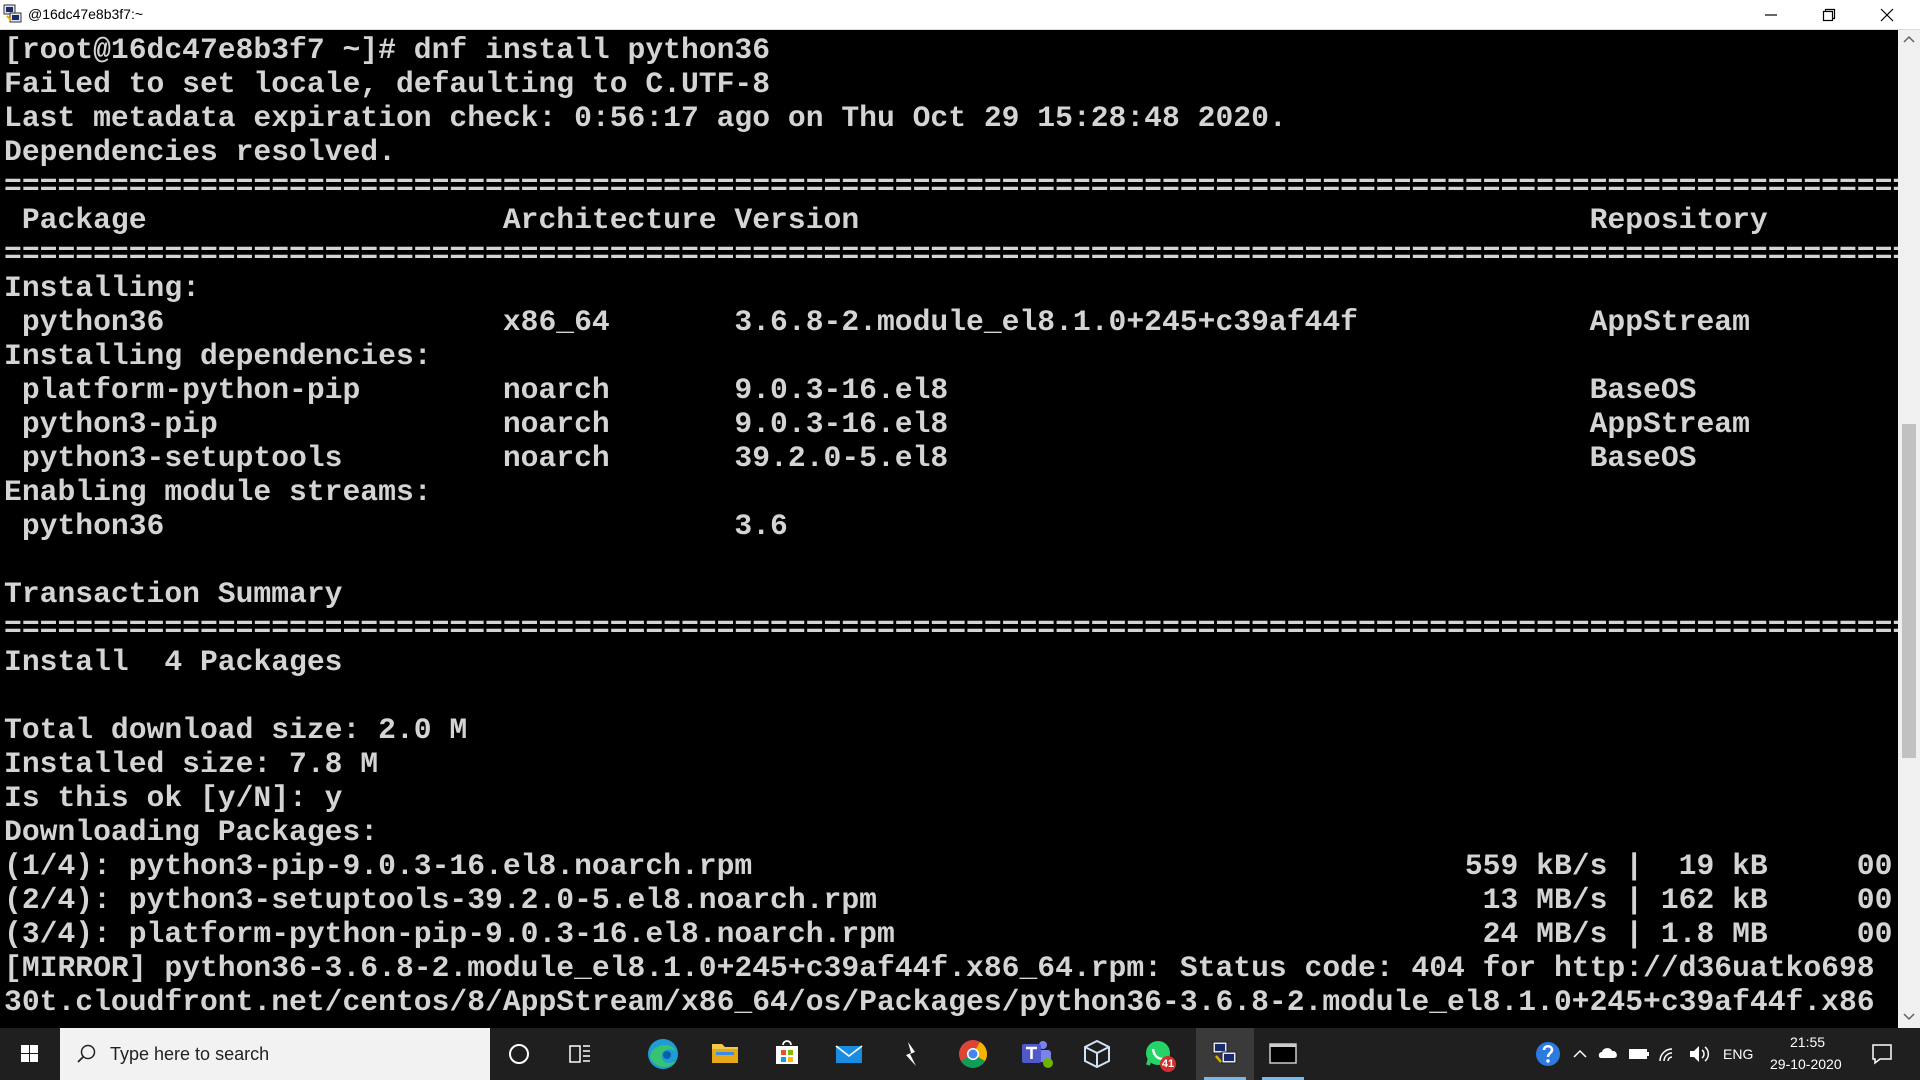 The width and height of the screenshot is (1920, 1080). I want to click on windows-logo-icon, so click(29, 1053).